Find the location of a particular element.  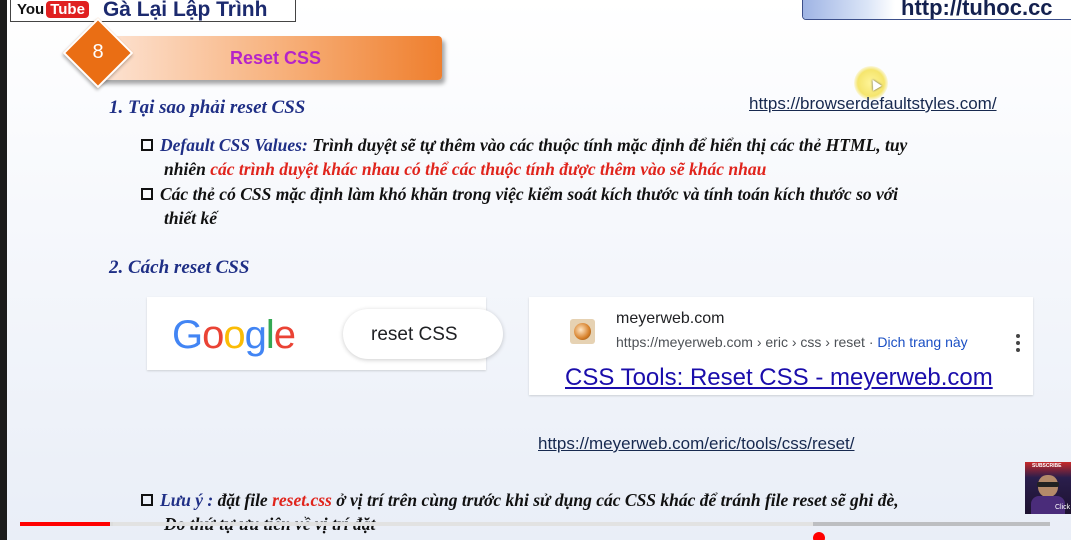

subscribe-watermark: SUBSCRIBE Click is located at coordinates (1048, 488).